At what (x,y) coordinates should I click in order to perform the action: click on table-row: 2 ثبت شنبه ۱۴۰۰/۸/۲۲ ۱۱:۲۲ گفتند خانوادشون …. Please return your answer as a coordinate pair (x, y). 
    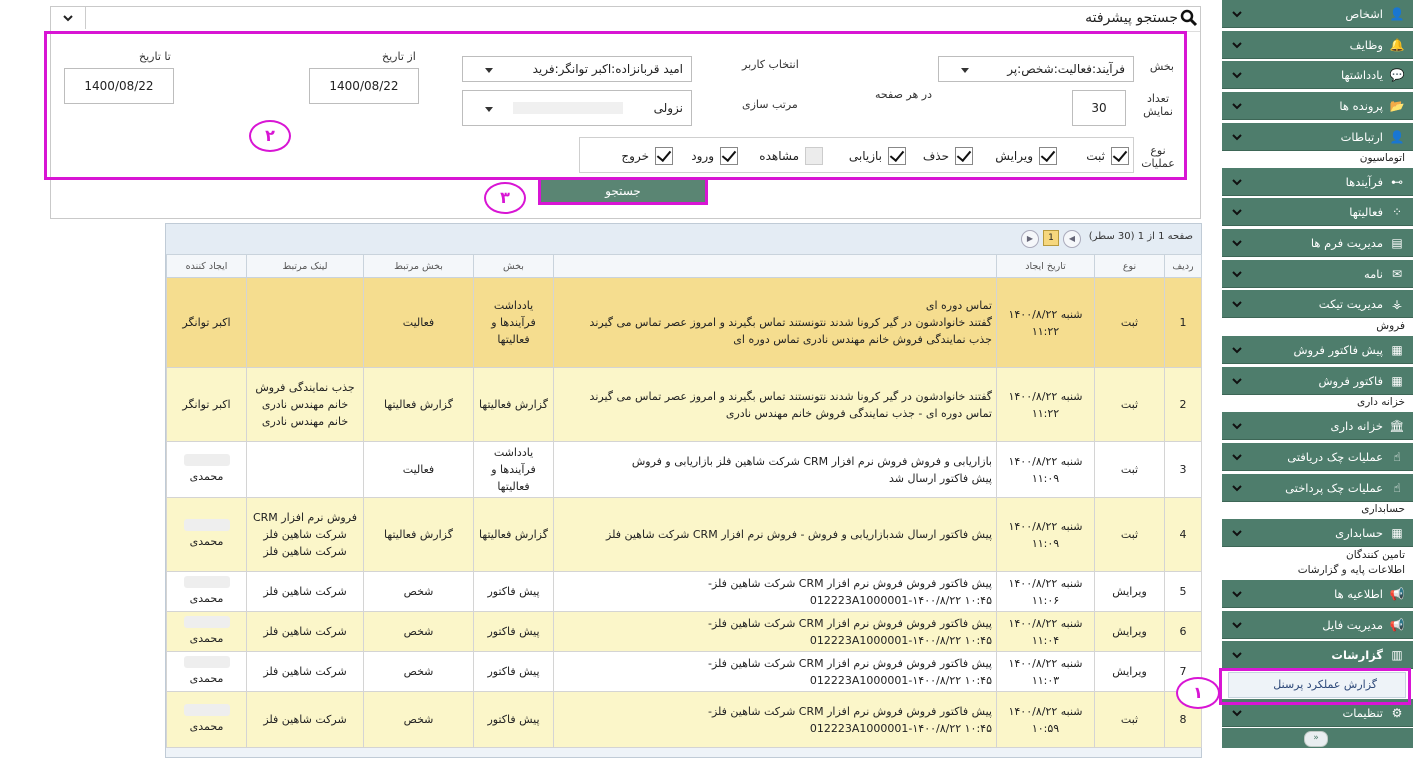
    Looking at the image, I should click on (684, 404).